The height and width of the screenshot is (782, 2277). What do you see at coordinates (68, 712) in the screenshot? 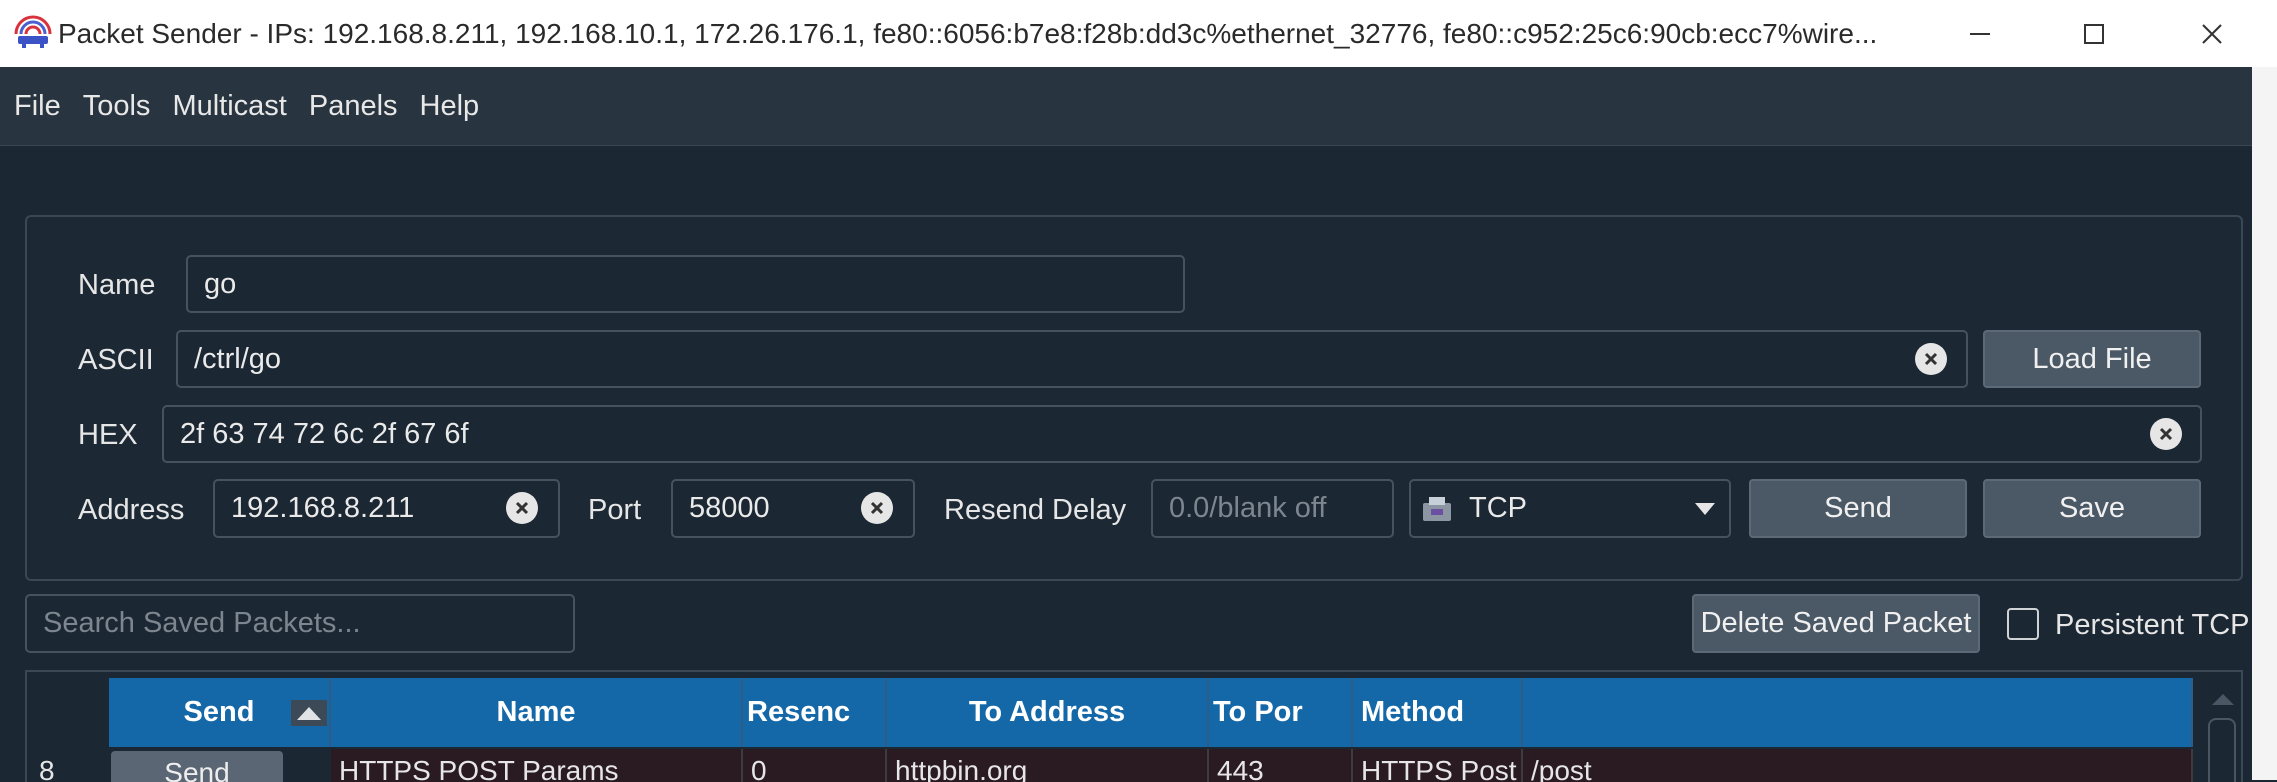
I see `table-corner` at bounding box center [68, 712].